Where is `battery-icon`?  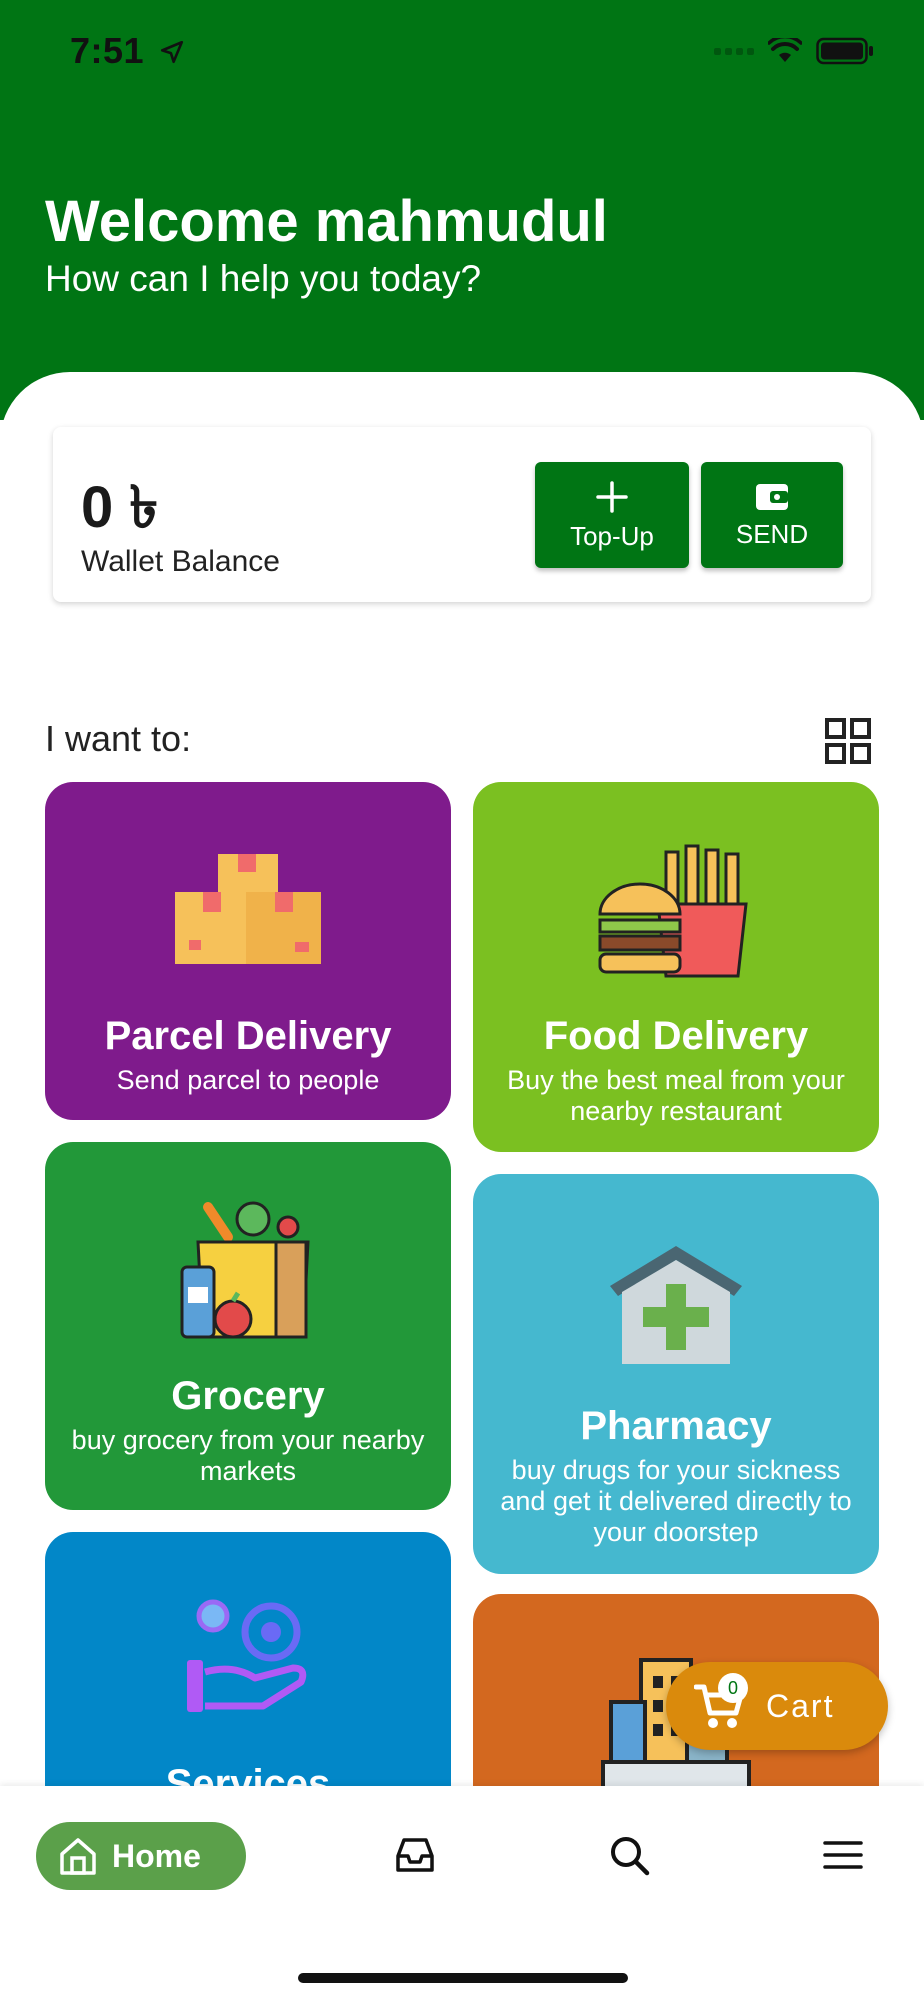 battery-icon is located at coordinates (844, 51).